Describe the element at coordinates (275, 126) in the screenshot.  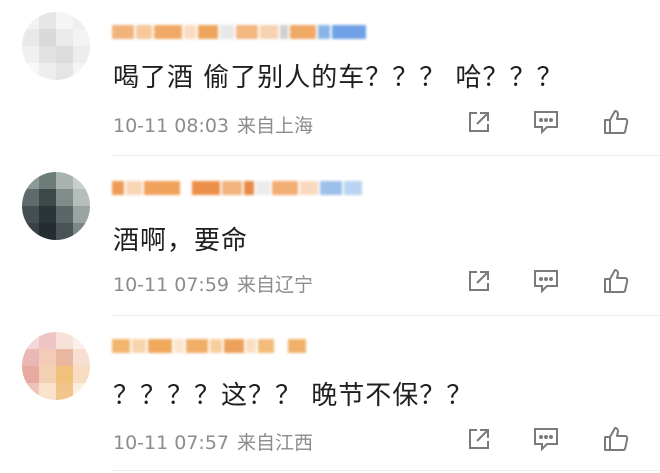
I see `comment-location: 来自上海` at that location.